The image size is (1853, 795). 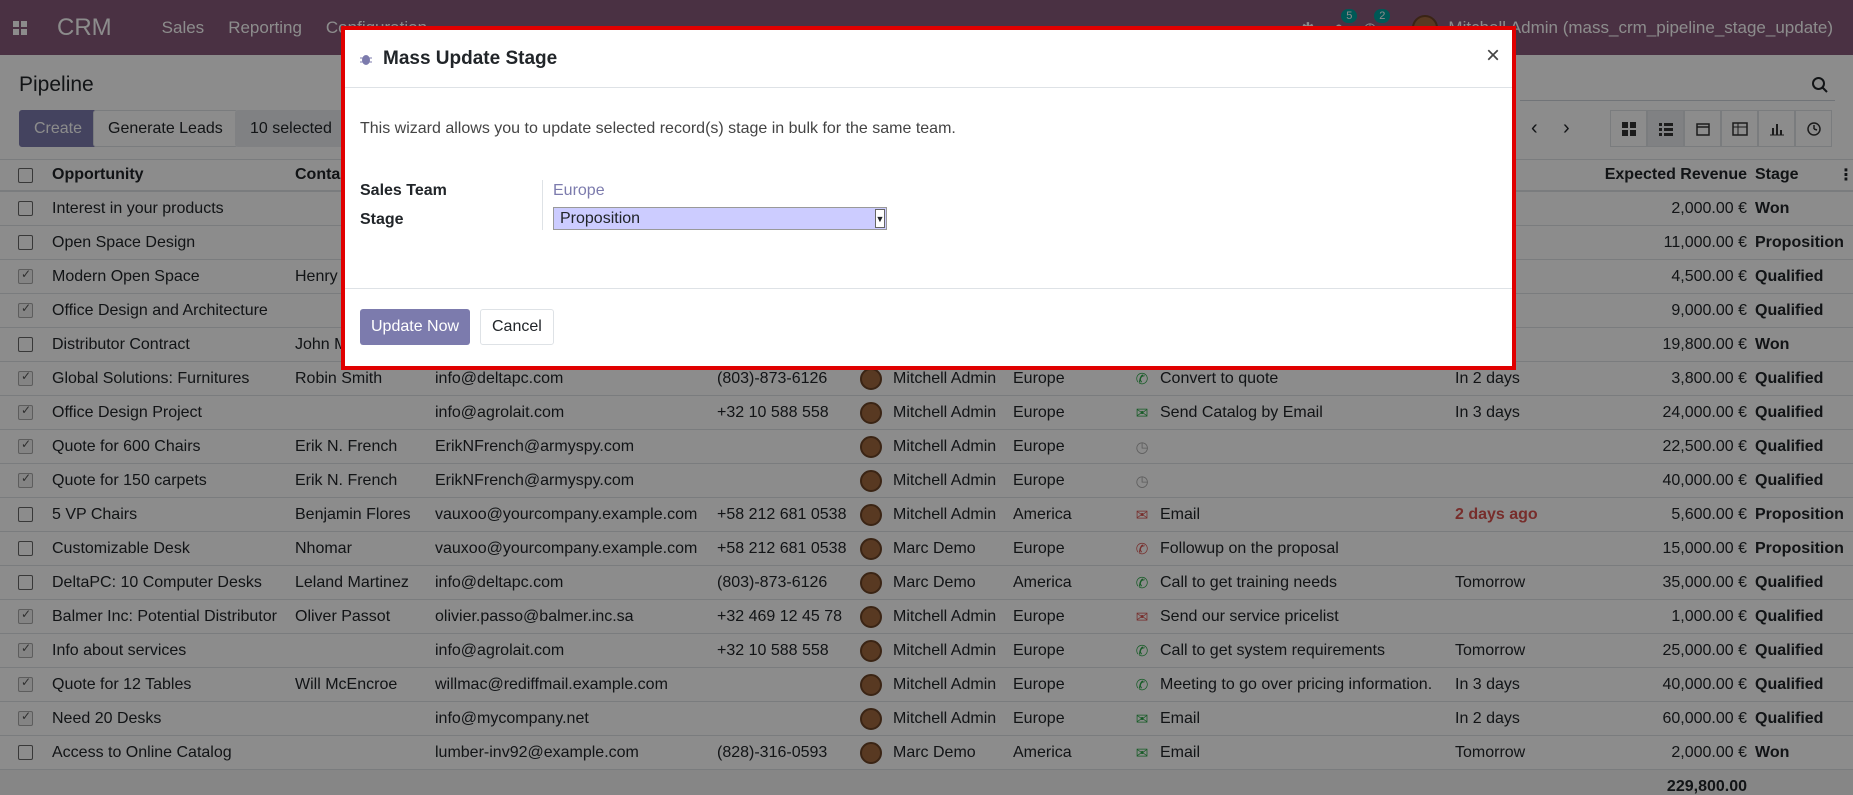 What do you see at coordinates (1493, 56) in the screenshot?
I see `close-icon: ×` at bounding box center [1493, 56].